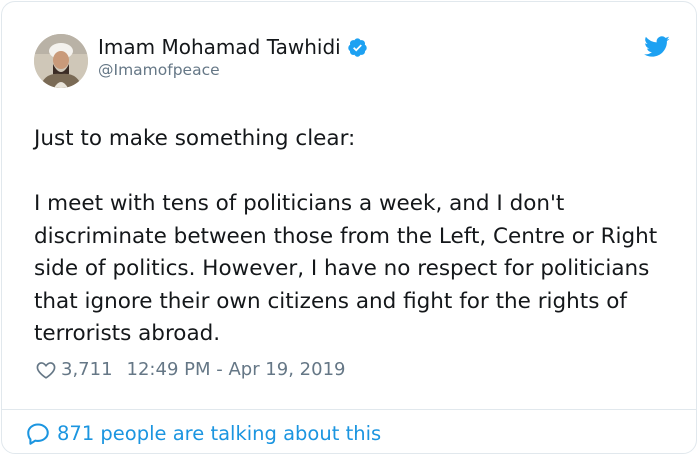  I want to click on heart-icon, so click(46, 370).